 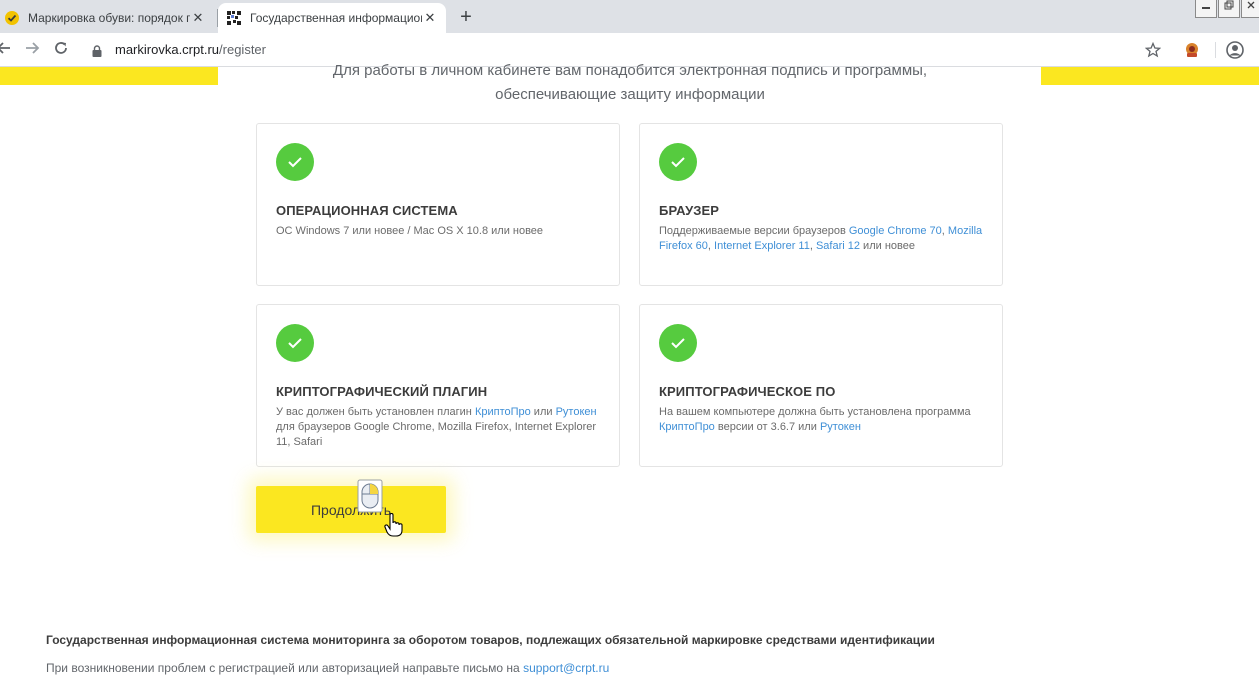 I want to click on reload-icon, so click(x=61, y=50).